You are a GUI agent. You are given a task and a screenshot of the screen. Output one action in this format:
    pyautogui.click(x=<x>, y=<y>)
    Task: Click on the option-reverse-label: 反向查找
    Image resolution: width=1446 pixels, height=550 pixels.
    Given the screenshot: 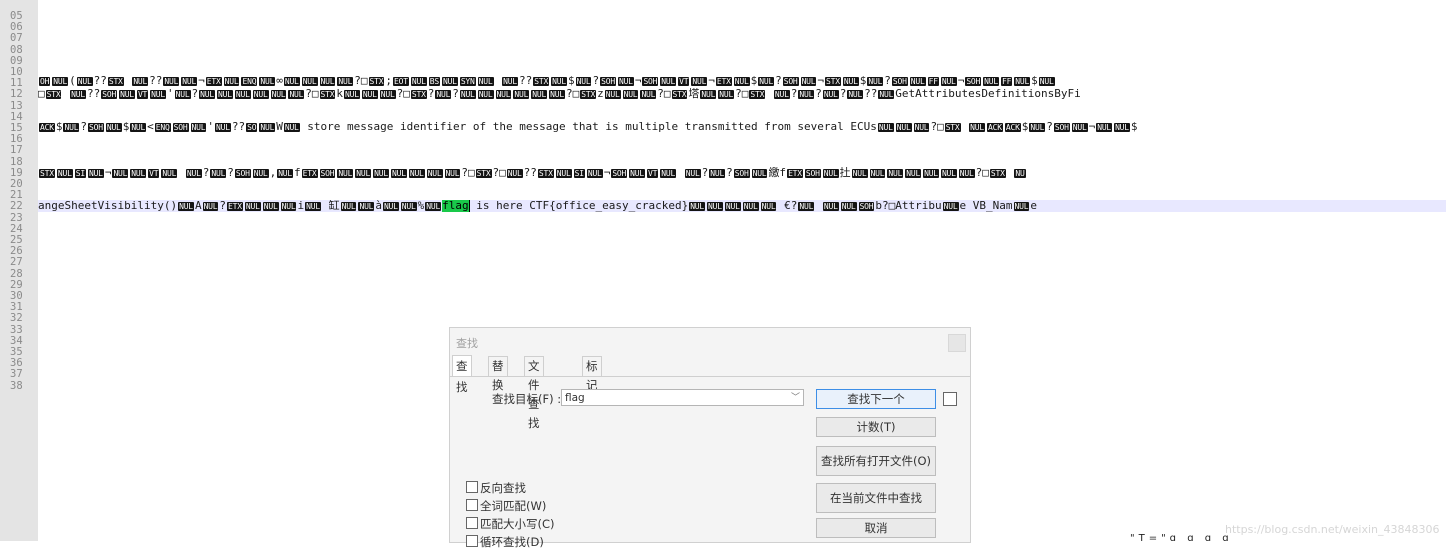 What is the action you would take?
    pyautogui.click(x=503, y=488)
    